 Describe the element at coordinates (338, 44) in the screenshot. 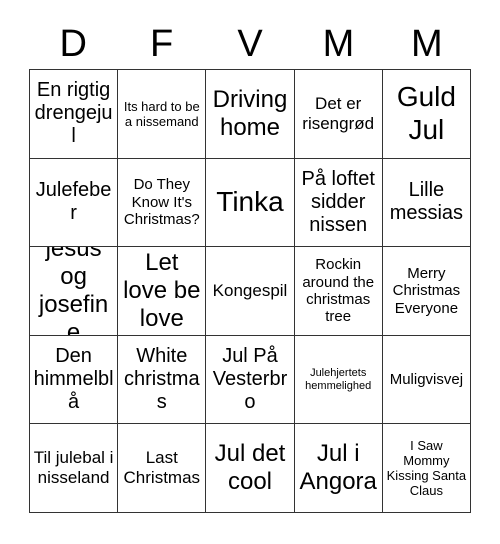

I see `bingo-header-letter-4: M` at that location.